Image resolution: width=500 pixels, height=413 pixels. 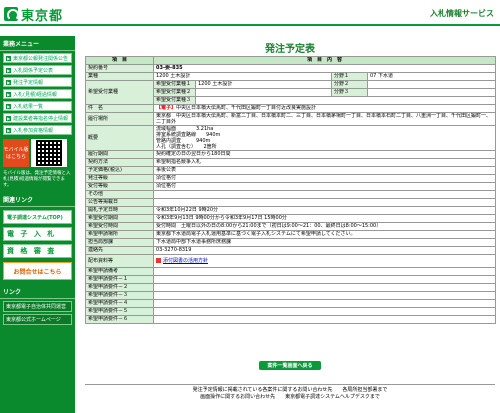 What do you see at coordinates (28, 82) in the screenshot?
I see `sidebar-item-label: 発注予定情報` at bounding box center [28, 82].